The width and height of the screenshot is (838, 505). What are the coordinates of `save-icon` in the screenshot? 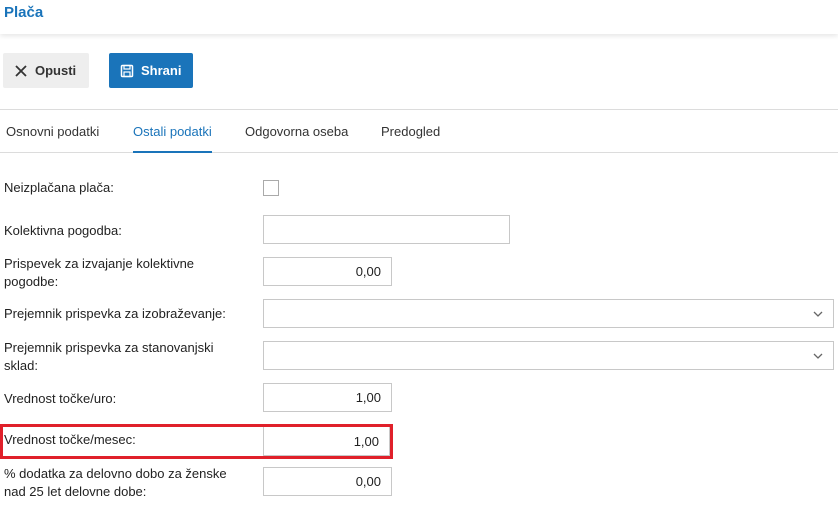 It's located at (127, 71).